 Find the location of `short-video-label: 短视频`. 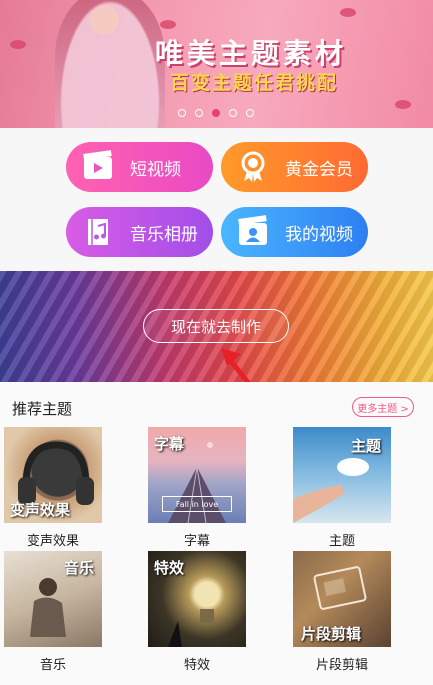

short-video-label: 短视频 is located at coordinates (155, 169).